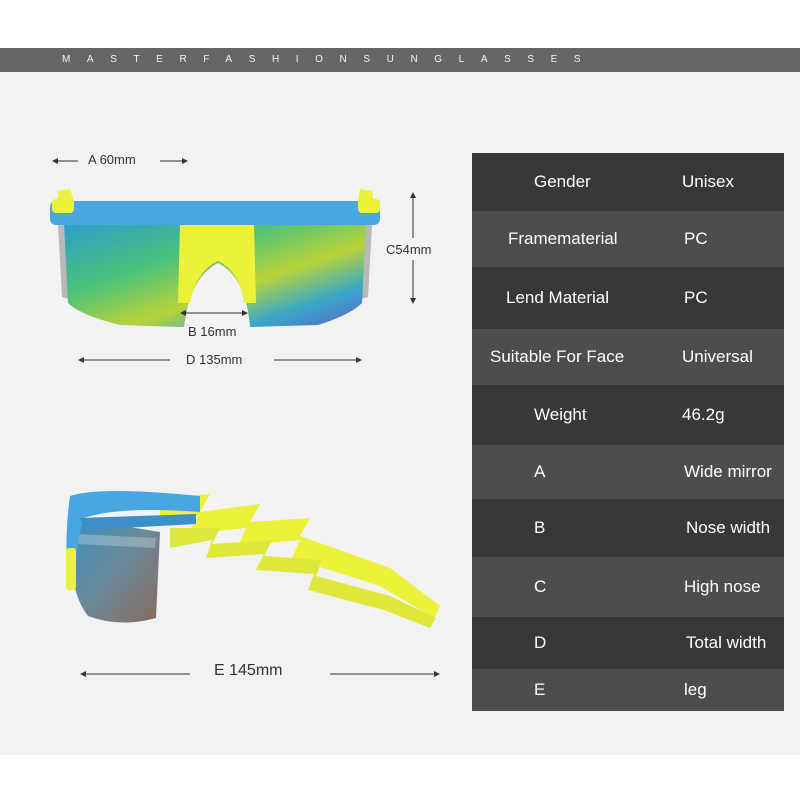  What do you see at coordinates (214, 359) in the screenshot?
I see `dimension-d-label: D 135mm` at bounding box center [214, 359].